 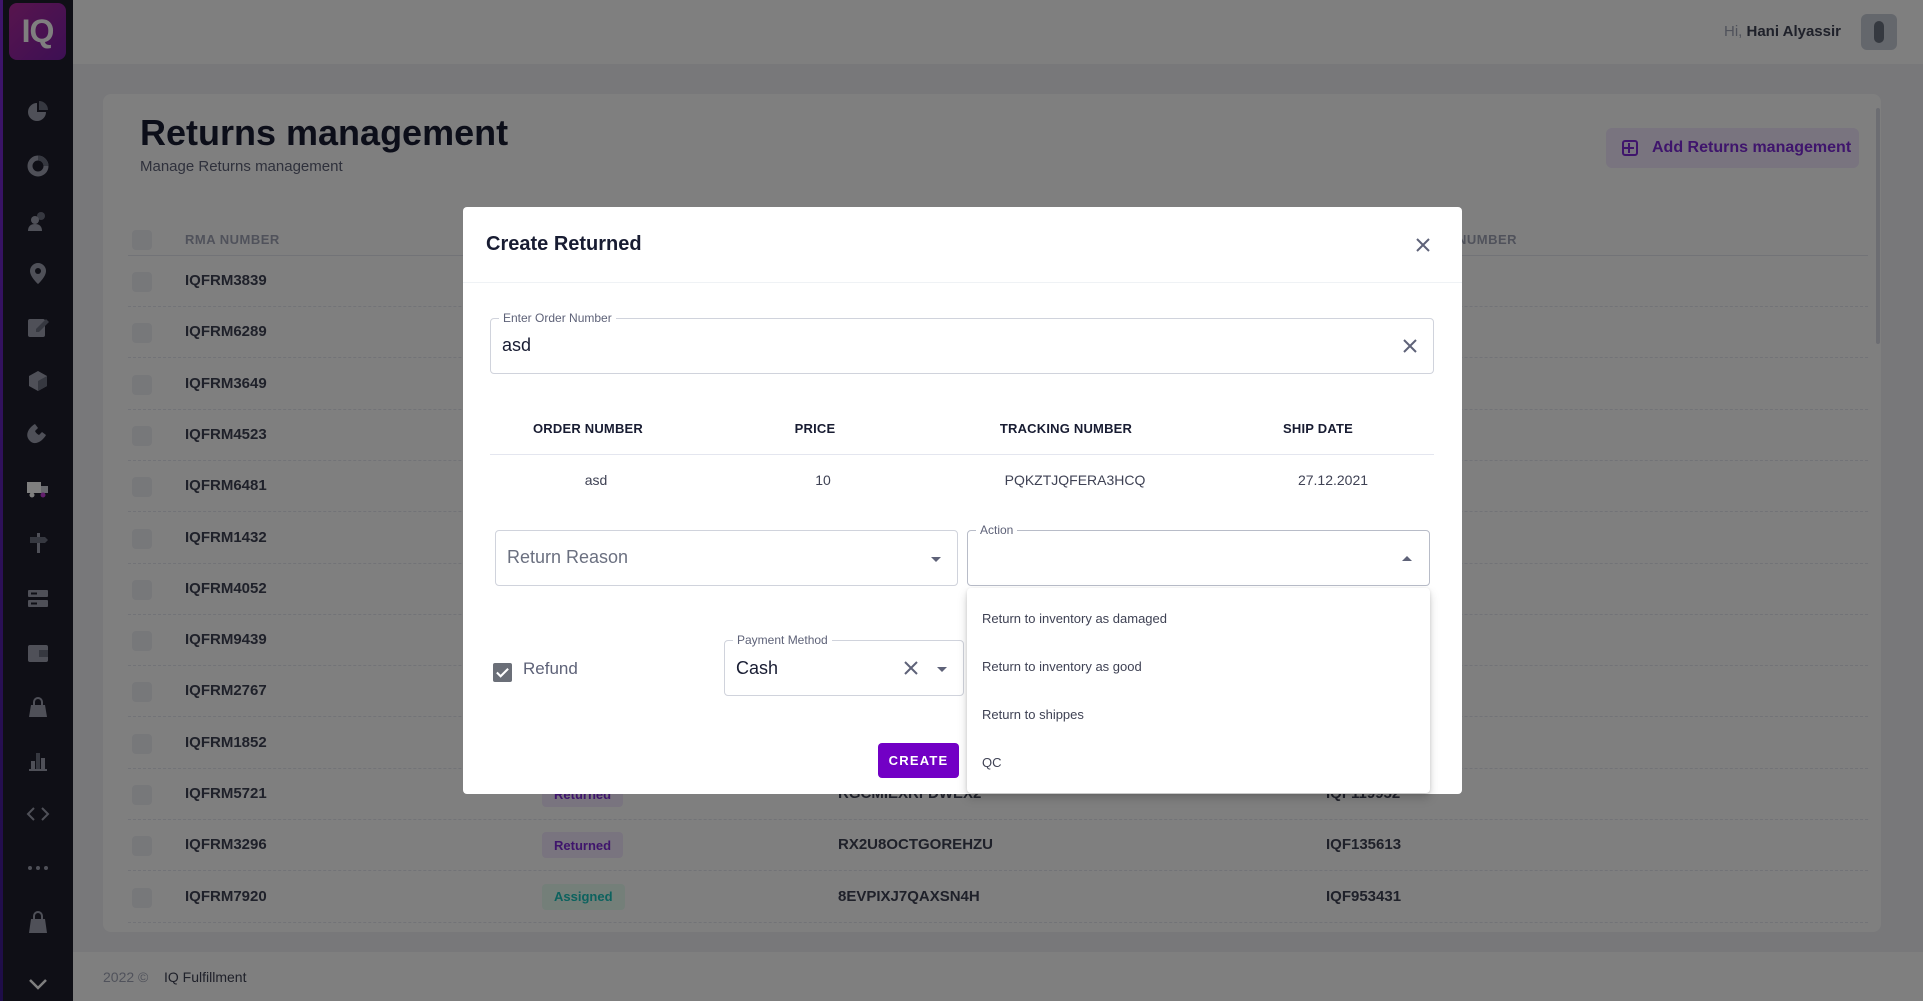 What do you see at coordinates (588, 428) in the screenshot?
I see `col-header-order-number: ORDER NUMBER` at bounding box center [588, 428].